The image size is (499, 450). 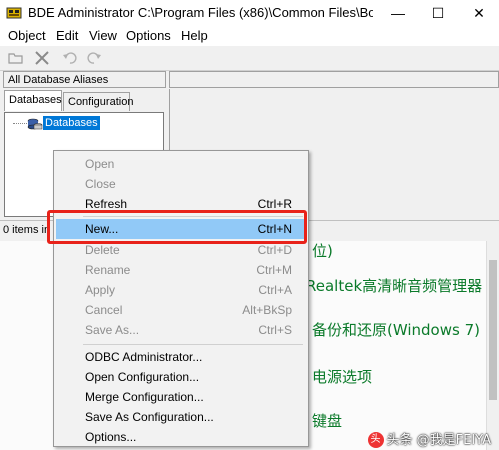 I want to click on menu-item-label: Rename, so click(x=108, y=270).